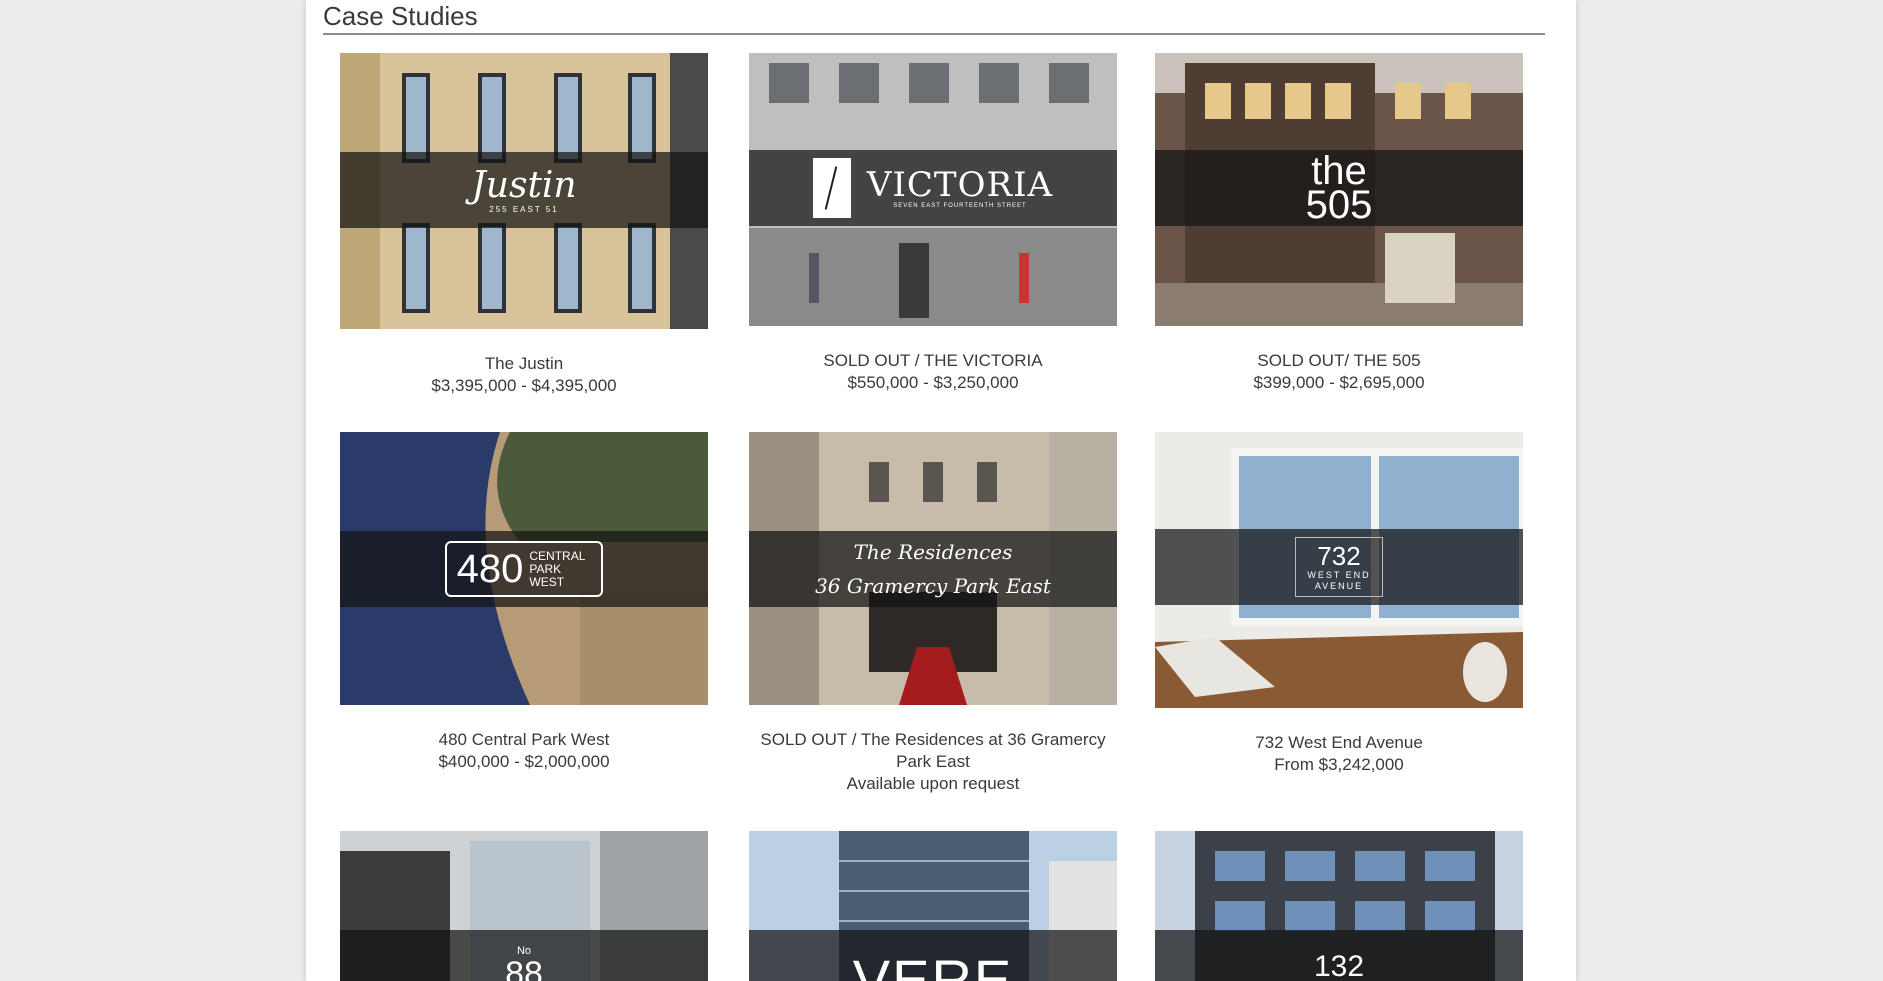 The height and width of the screenshot is (981, 1883). I want to click on property-name: 480 Central Park West, so click(524, 739).